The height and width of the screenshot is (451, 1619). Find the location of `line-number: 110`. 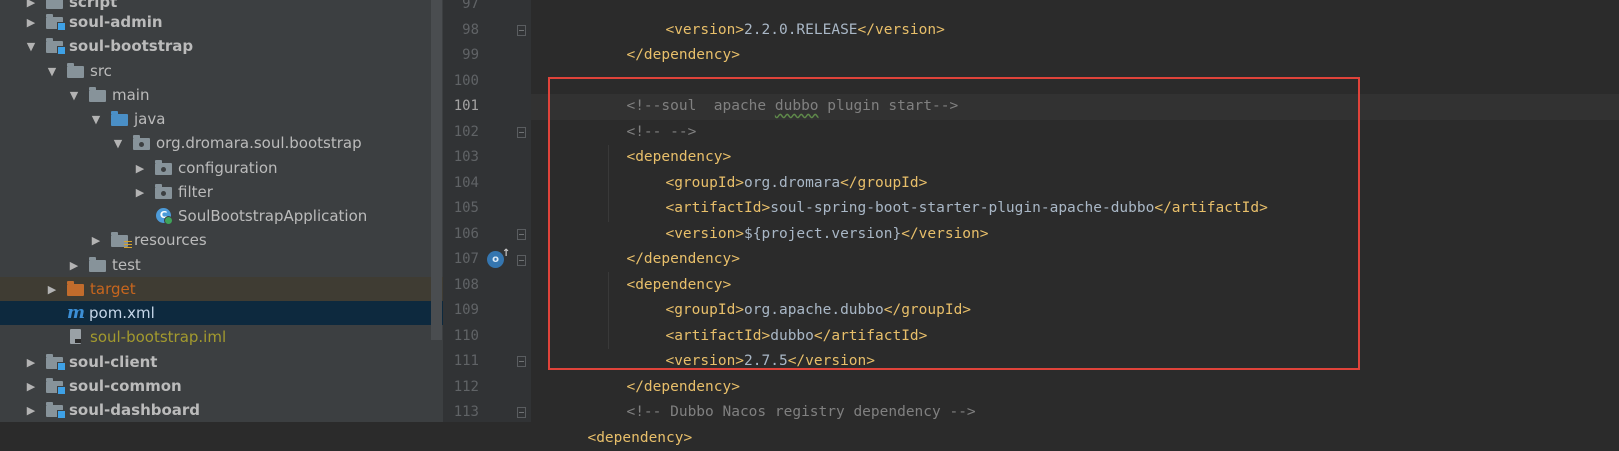

line-number: 110 is located at coordinates (466, 335).